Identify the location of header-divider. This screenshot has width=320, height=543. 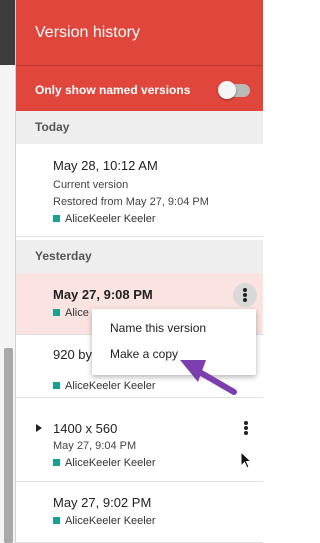
(139, 65).